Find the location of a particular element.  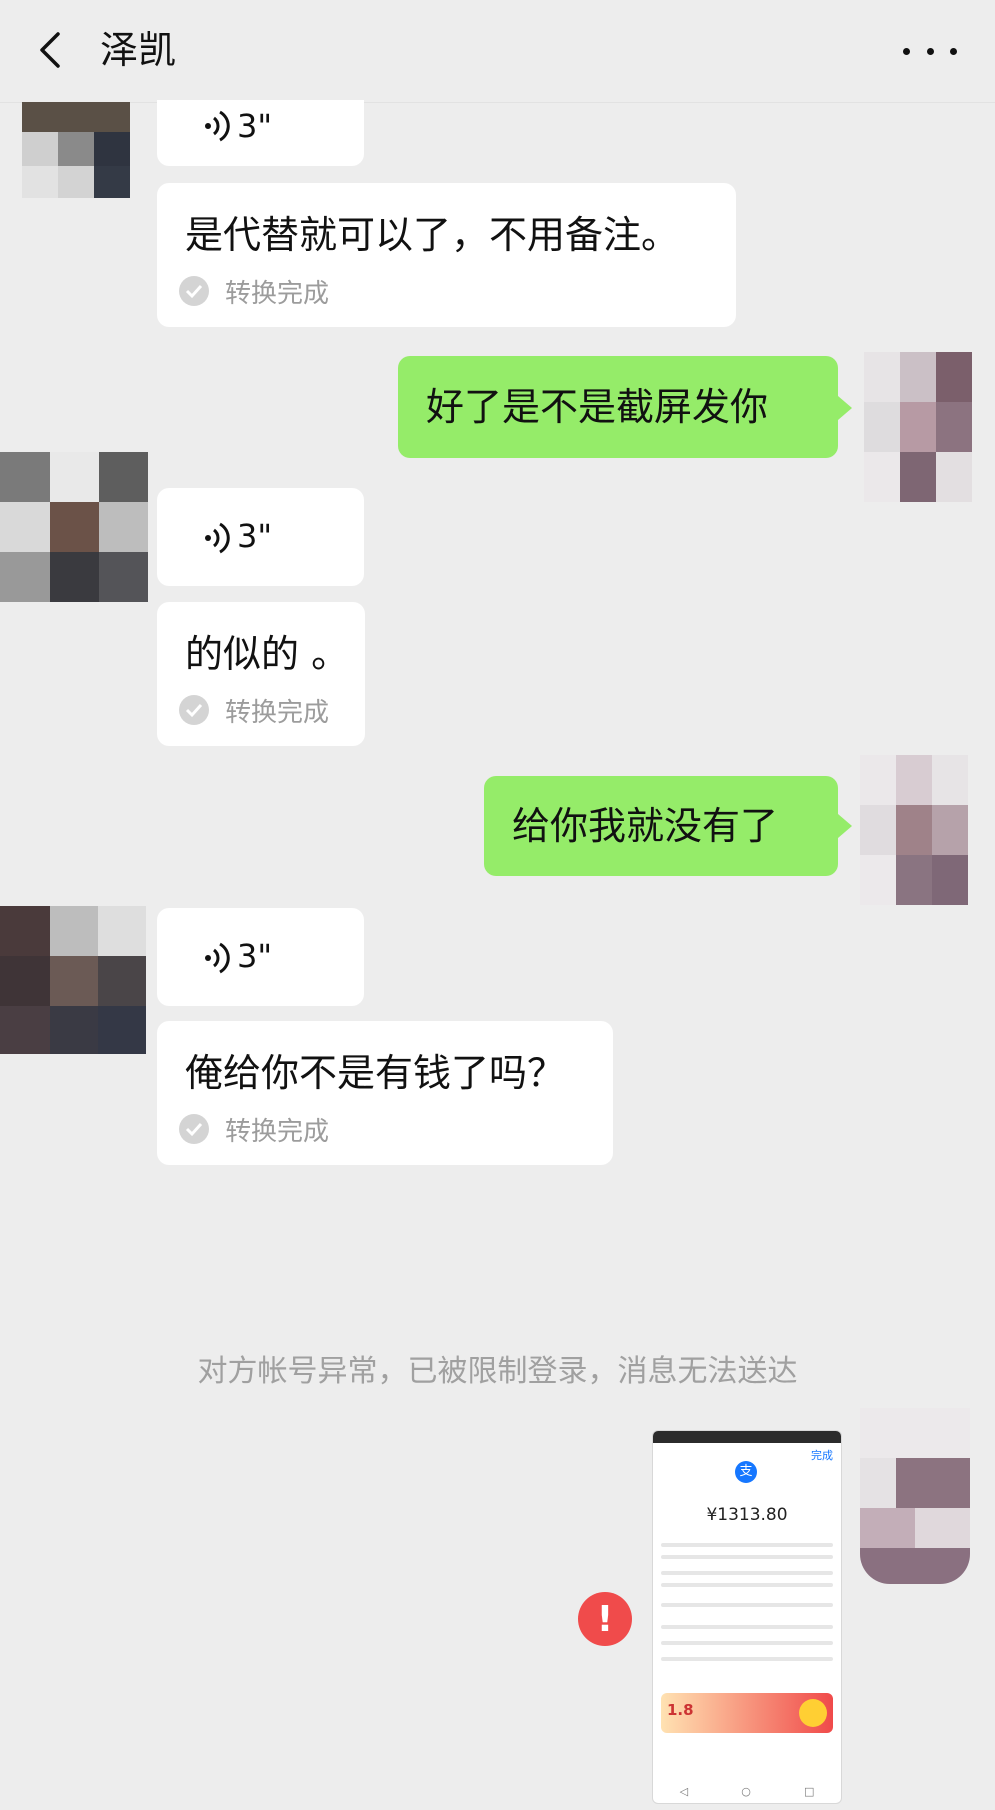

chat-title: 泽凯 is located at coordinates (138, 50).